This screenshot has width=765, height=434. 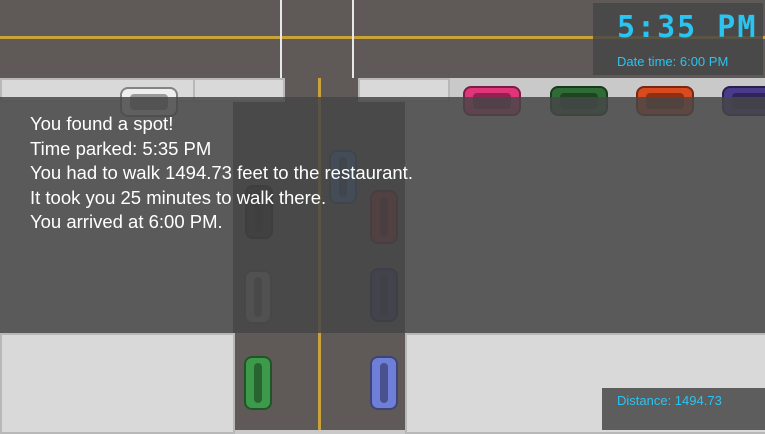 I want to click on game-clock: 5:35 PM, so click(x=687, y=27).